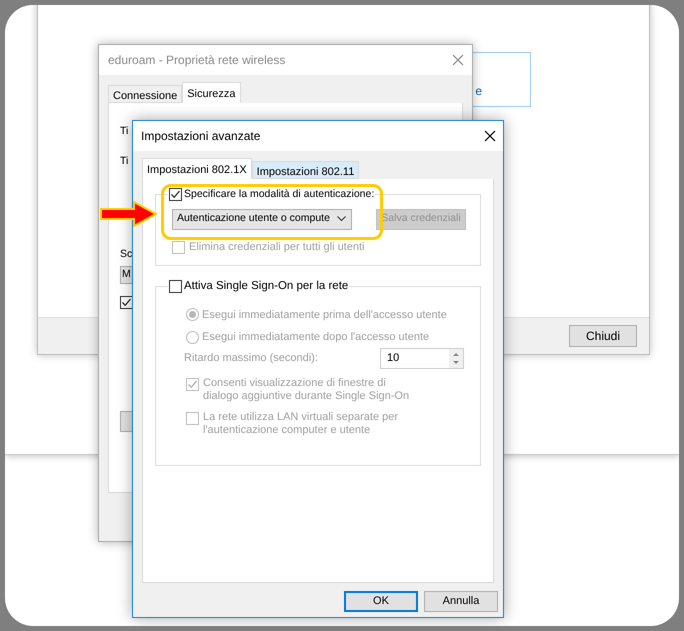 The height and width of the screenshot is (631, 684). What do you see at coordinates (306, 170) in the screenshot?
I see `tab: Impostazioni 802.11` at bounding box center [306, 170].